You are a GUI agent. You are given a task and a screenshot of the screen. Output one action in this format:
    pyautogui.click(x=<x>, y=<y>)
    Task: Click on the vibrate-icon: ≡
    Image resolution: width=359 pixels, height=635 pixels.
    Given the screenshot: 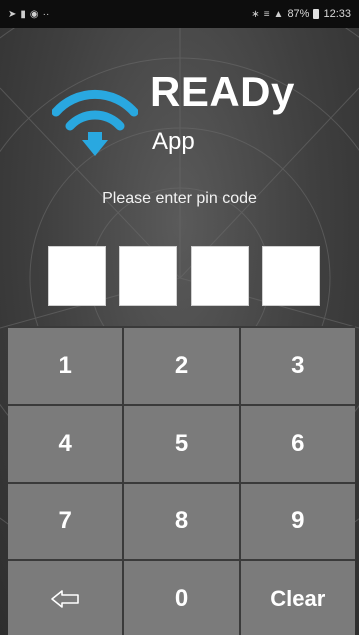 What is the action you would take?
    pyautogui.click(x=266, y=14)
    